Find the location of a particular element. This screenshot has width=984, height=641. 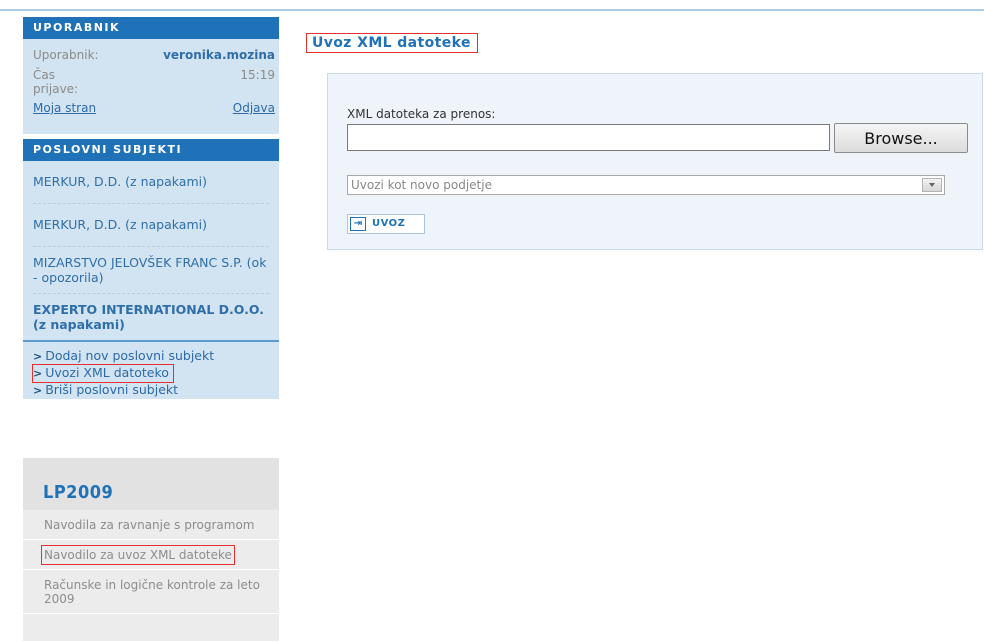

login-time-value: 15:19 is located at coordinates (257, 75).